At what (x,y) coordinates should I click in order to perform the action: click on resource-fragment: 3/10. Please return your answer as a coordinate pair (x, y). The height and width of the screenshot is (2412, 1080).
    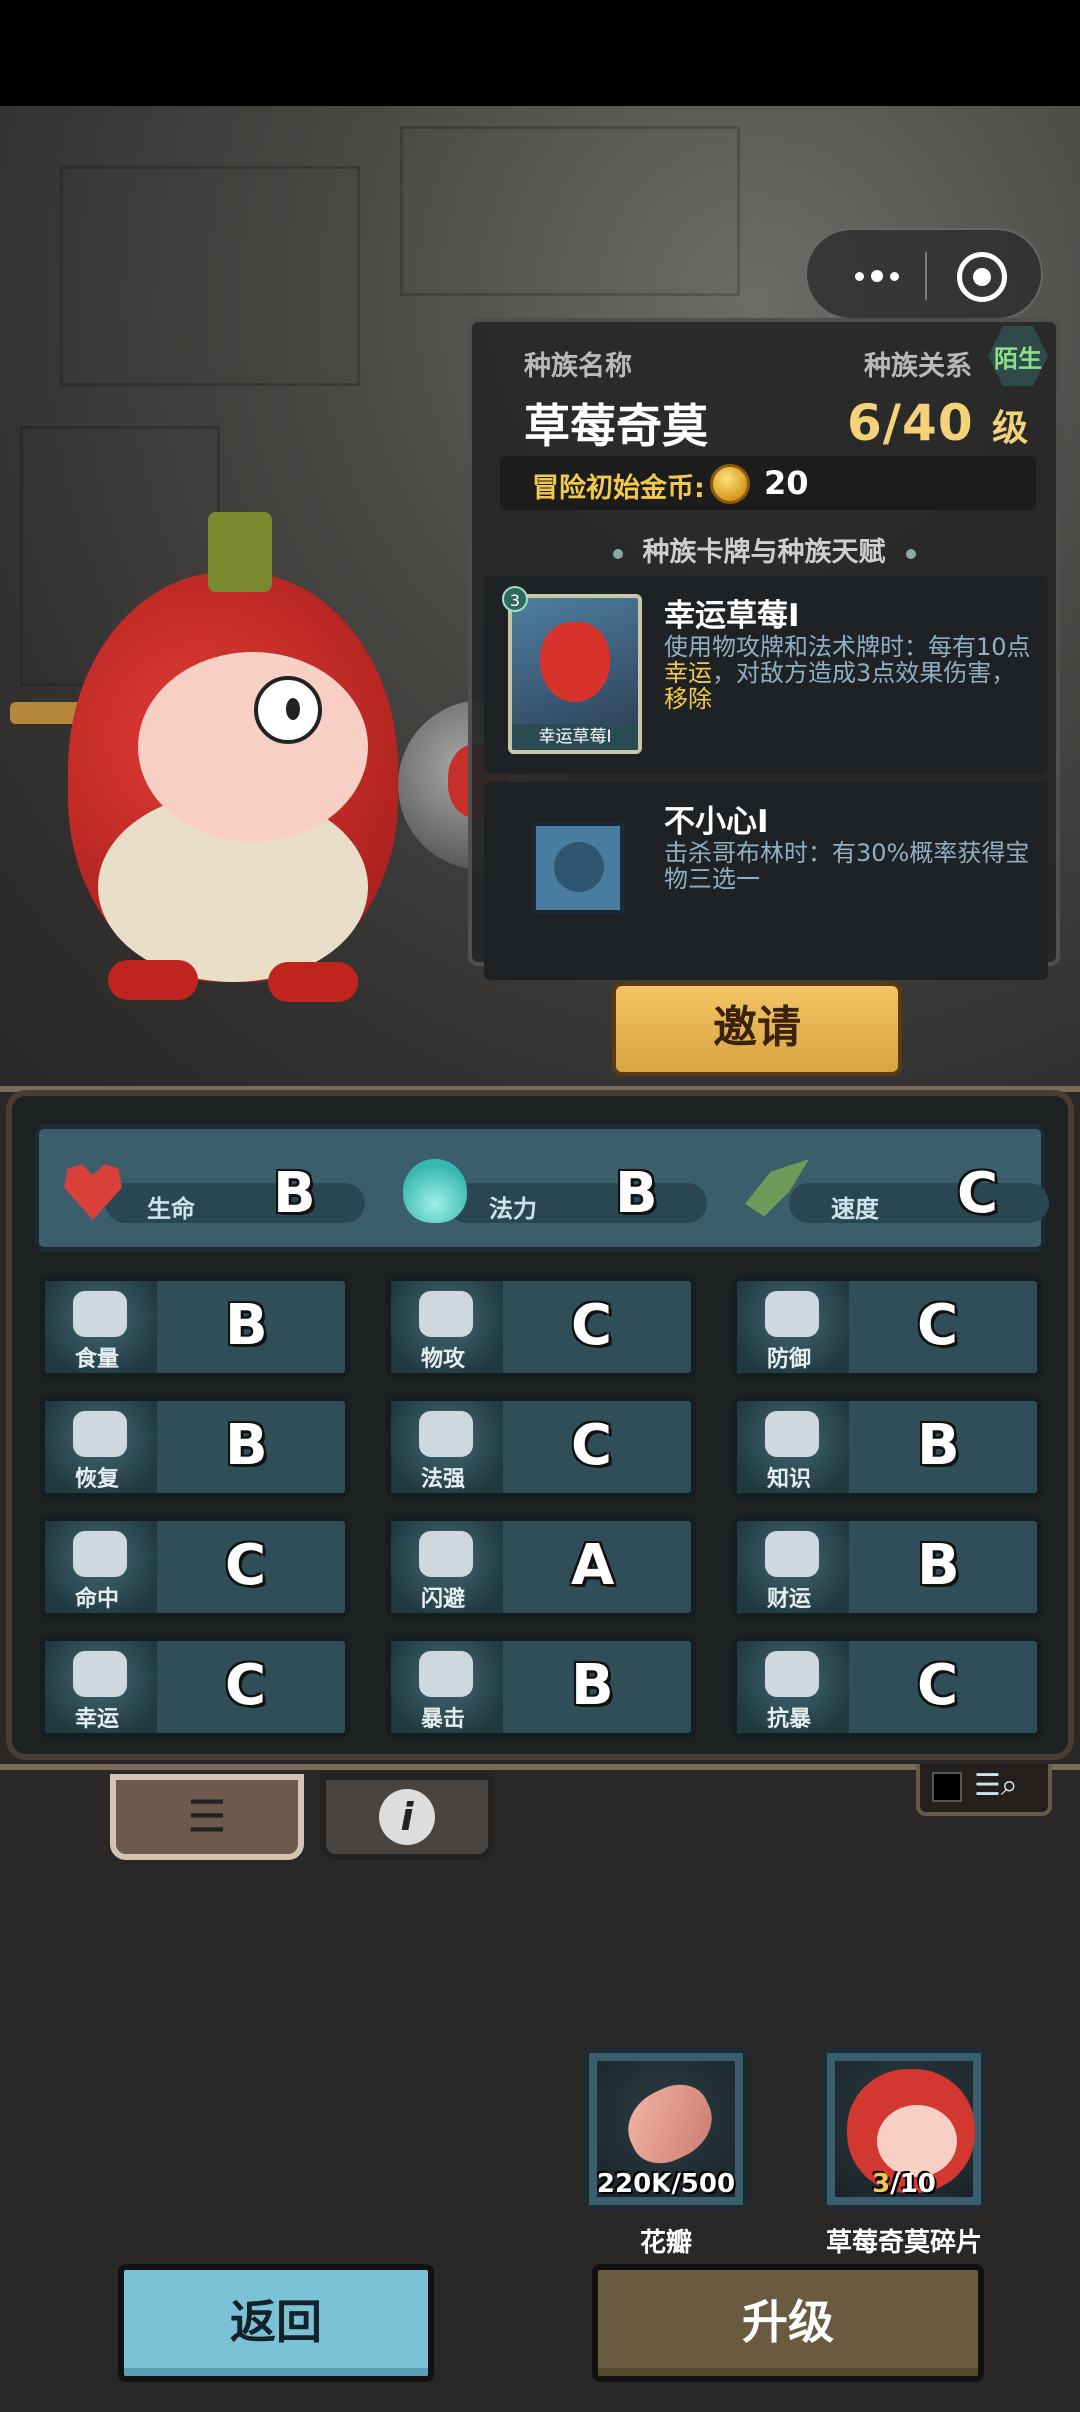
    Looking at the image, I should click on (904, 2129).